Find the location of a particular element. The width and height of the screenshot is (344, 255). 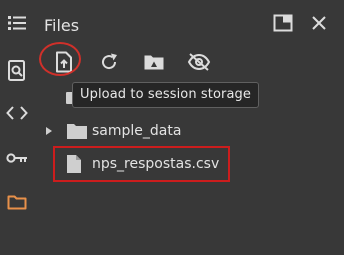

menu-list-icon is located at coordinates (17, 23).